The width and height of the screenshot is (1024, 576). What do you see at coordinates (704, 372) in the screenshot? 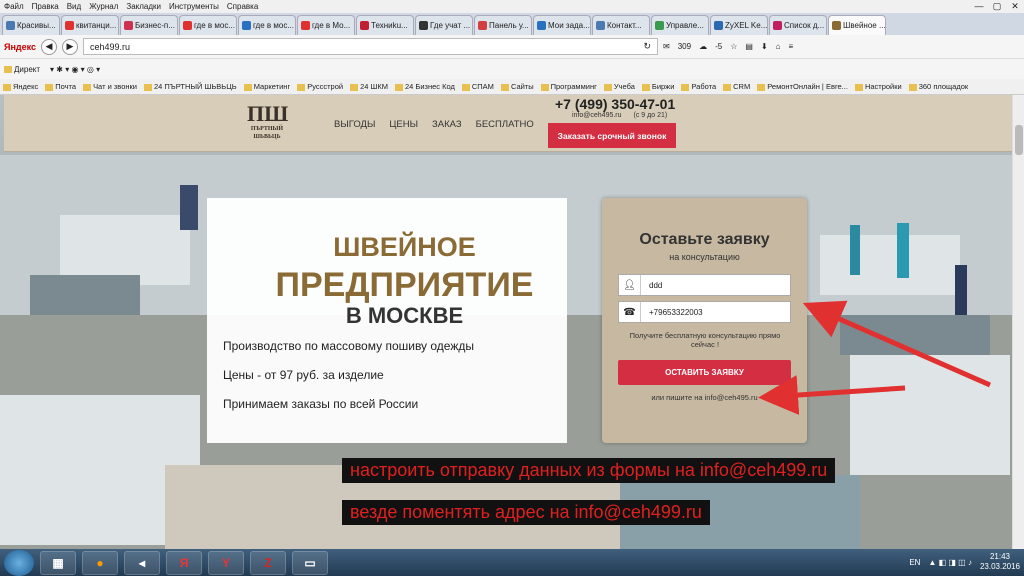
I see `submit-button: ОСТАВИТЬ ЗАЯВКУ` at bounding box center [704, 372].